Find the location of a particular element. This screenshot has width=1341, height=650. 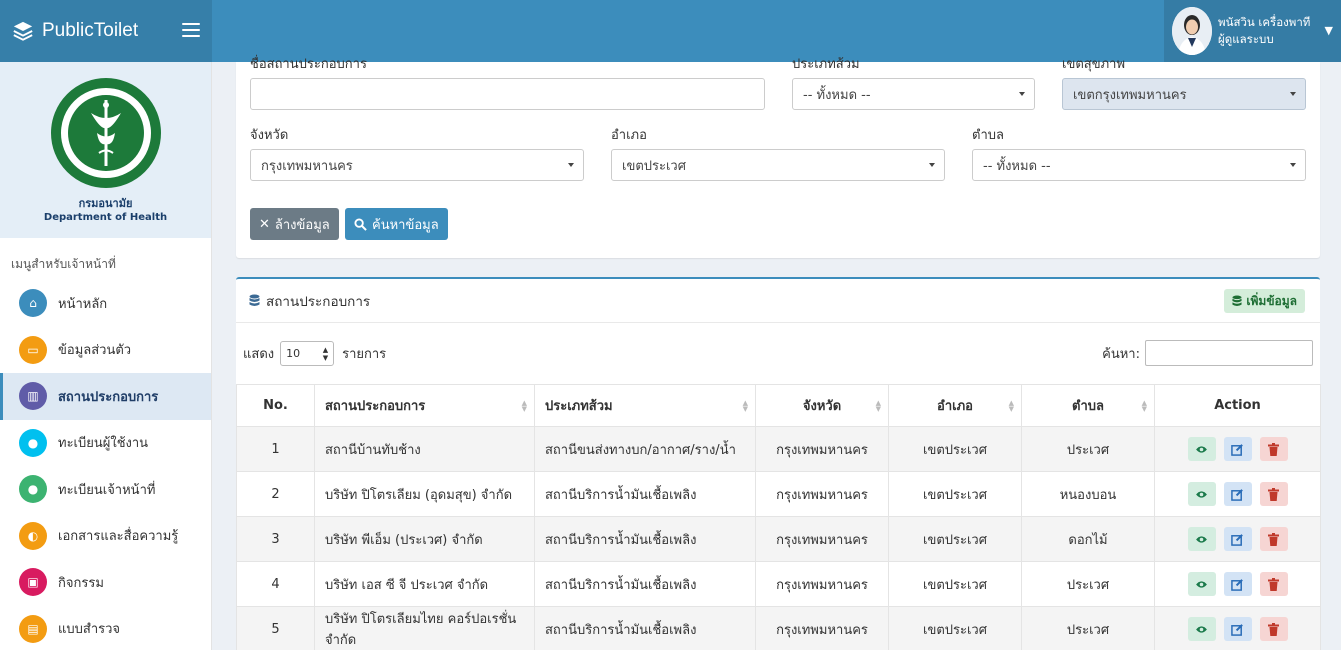

user-icon: ● is located at coordinates (33, 442).